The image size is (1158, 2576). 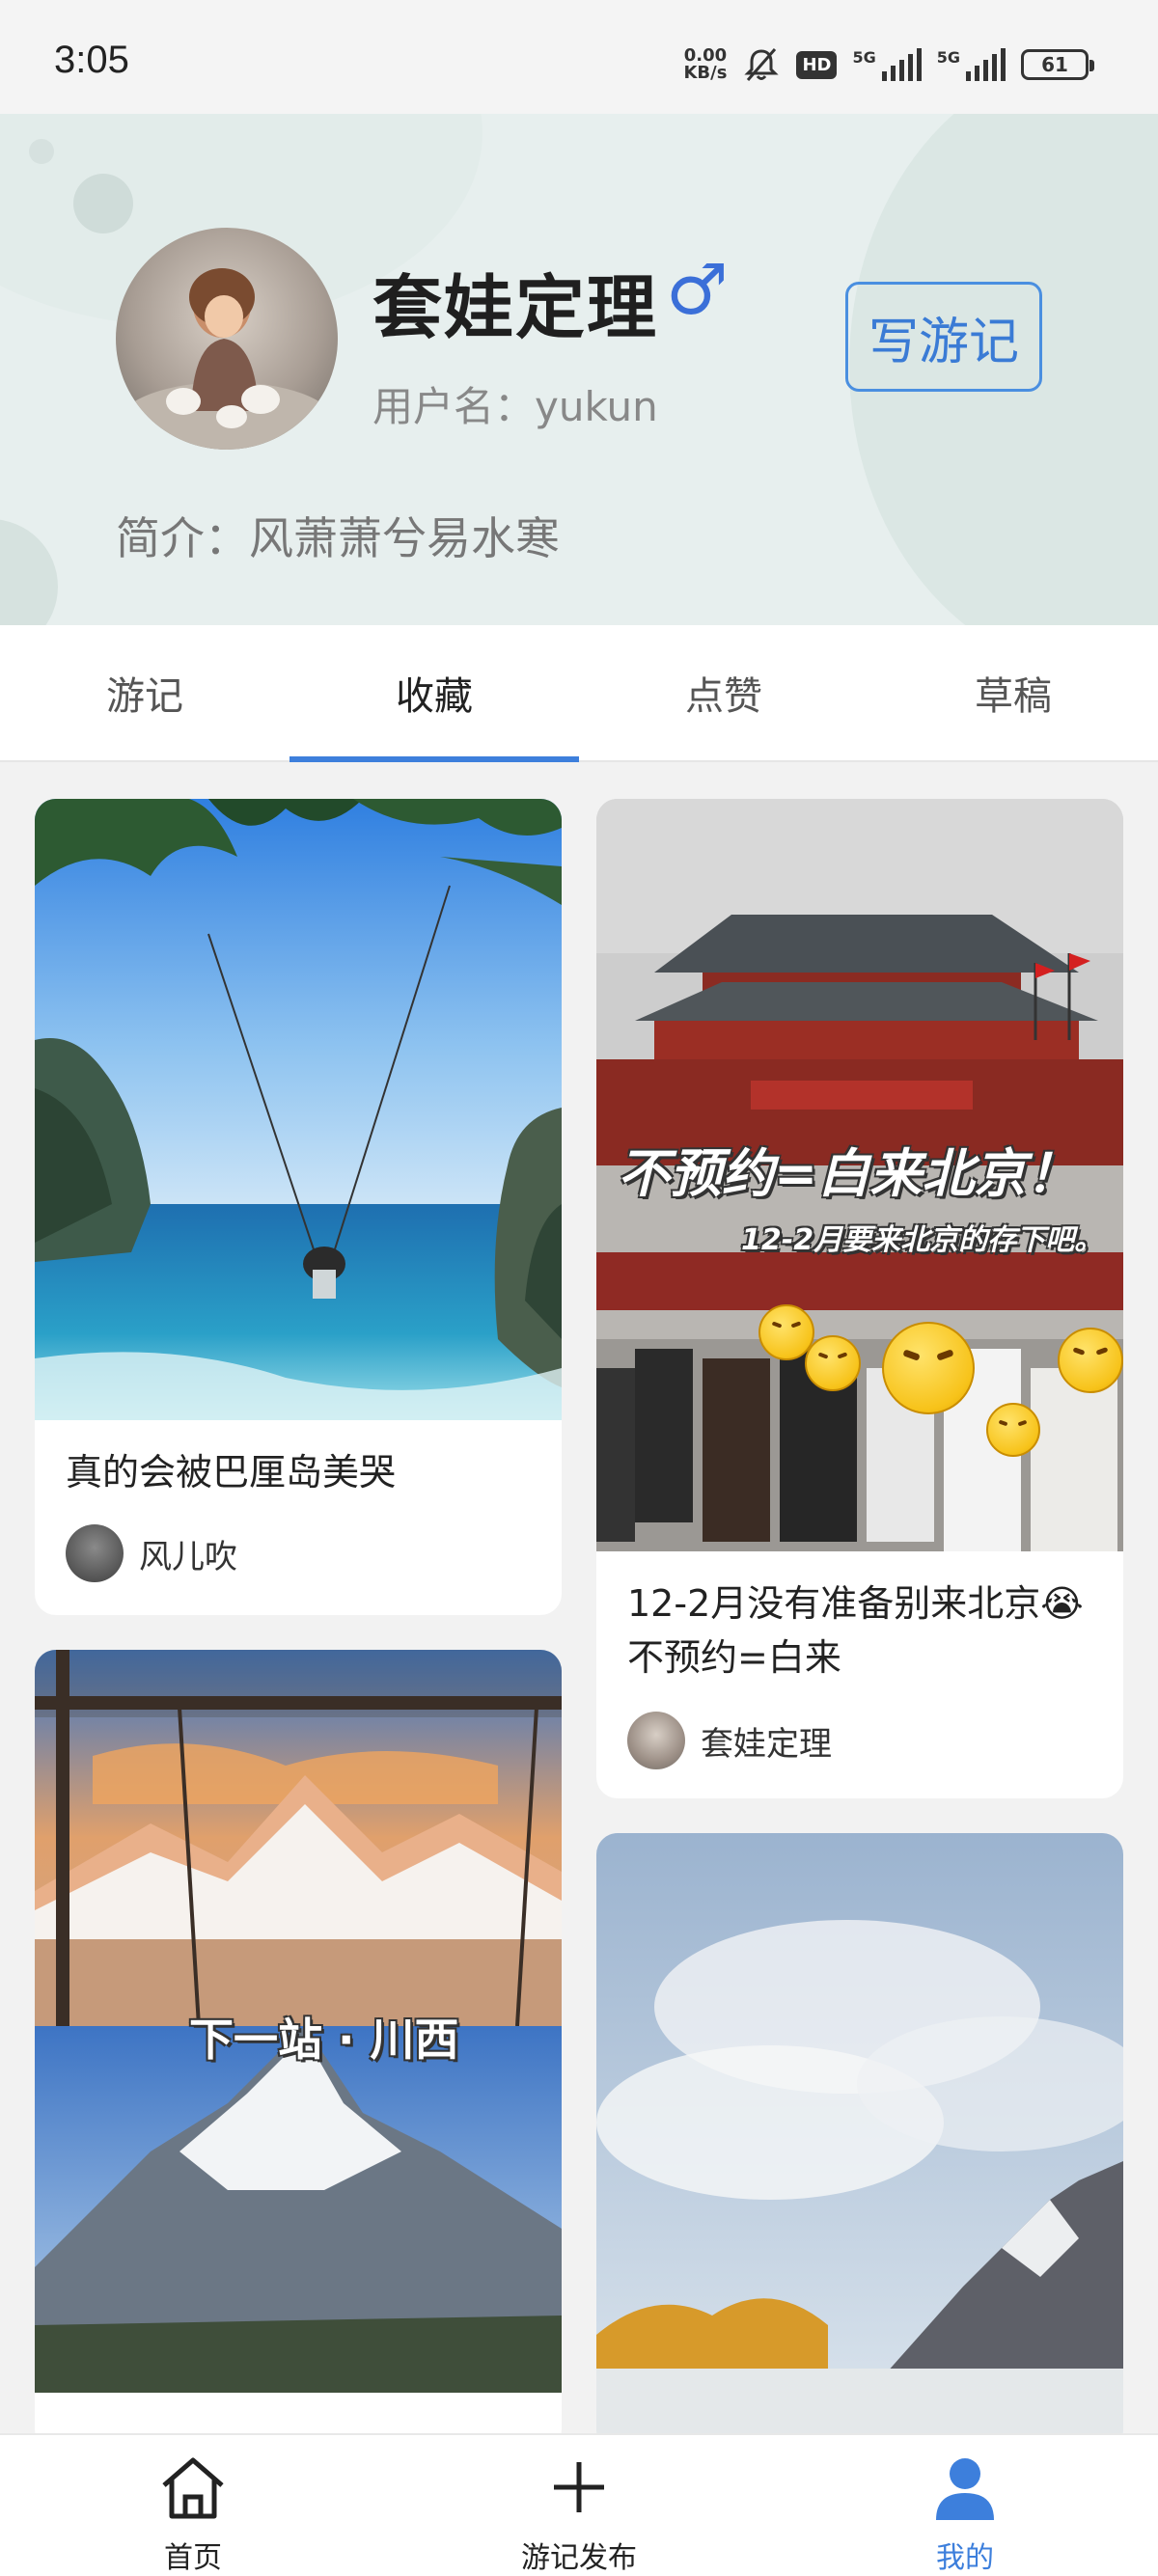 I want to click on user-icon, so click(x=965, y=2489).